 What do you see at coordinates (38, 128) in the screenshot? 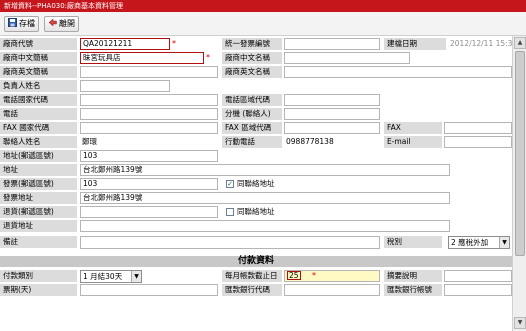
I see `fax-country-label: FAX 國家代碼` at bounding box center [38, 128].